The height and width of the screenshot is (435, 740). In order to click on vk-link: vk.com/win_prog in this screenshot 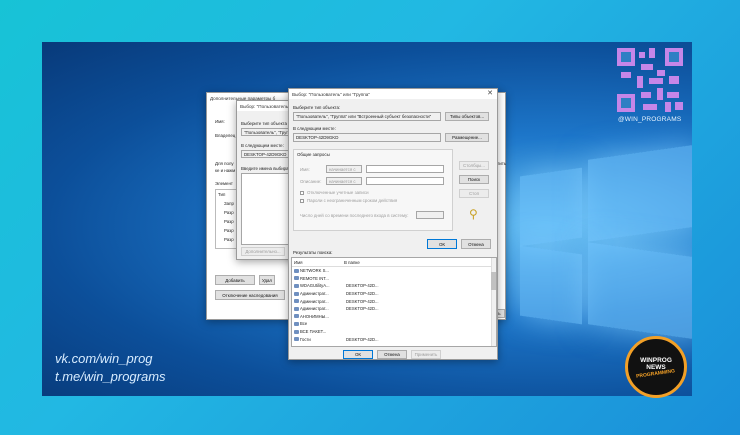, I will do `click(104, 358)`.